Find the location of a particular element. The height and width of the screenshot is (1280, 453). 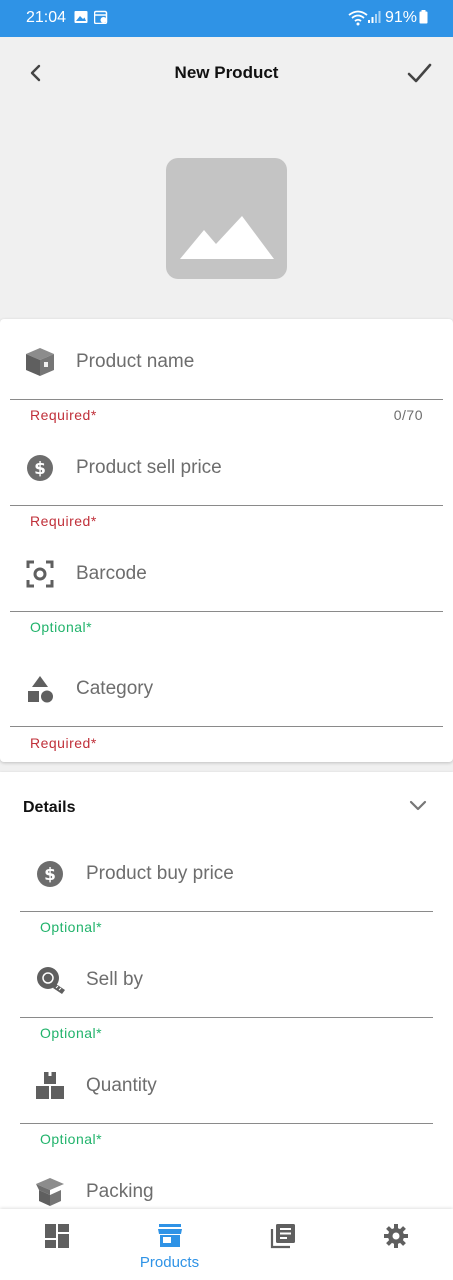

packing-label: Packing is located at coordinates (120, 1191).